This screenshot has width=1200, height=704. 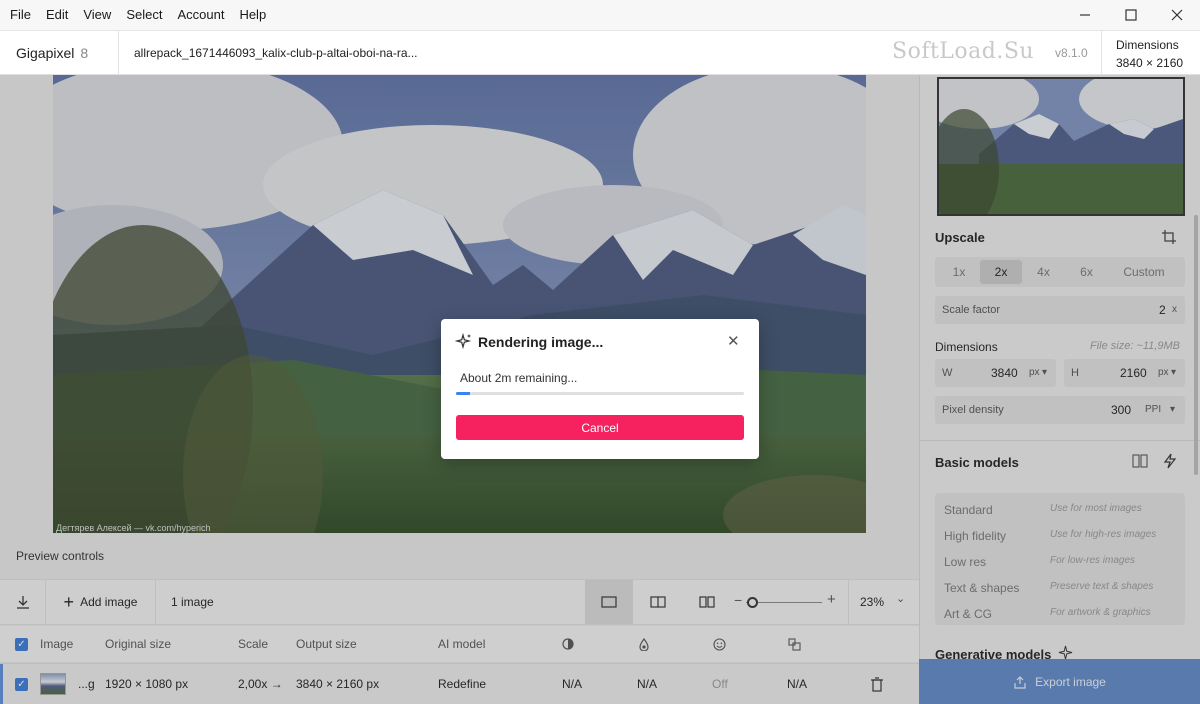 I want to click on close-window-button, so click(x=1177, y=15).